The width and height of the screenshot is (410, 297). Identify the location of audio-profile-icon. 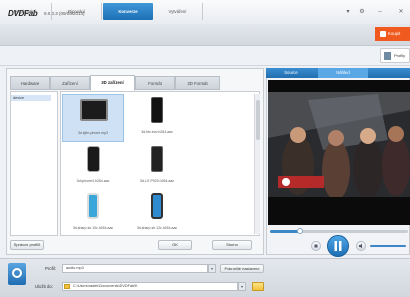
(17, 274).